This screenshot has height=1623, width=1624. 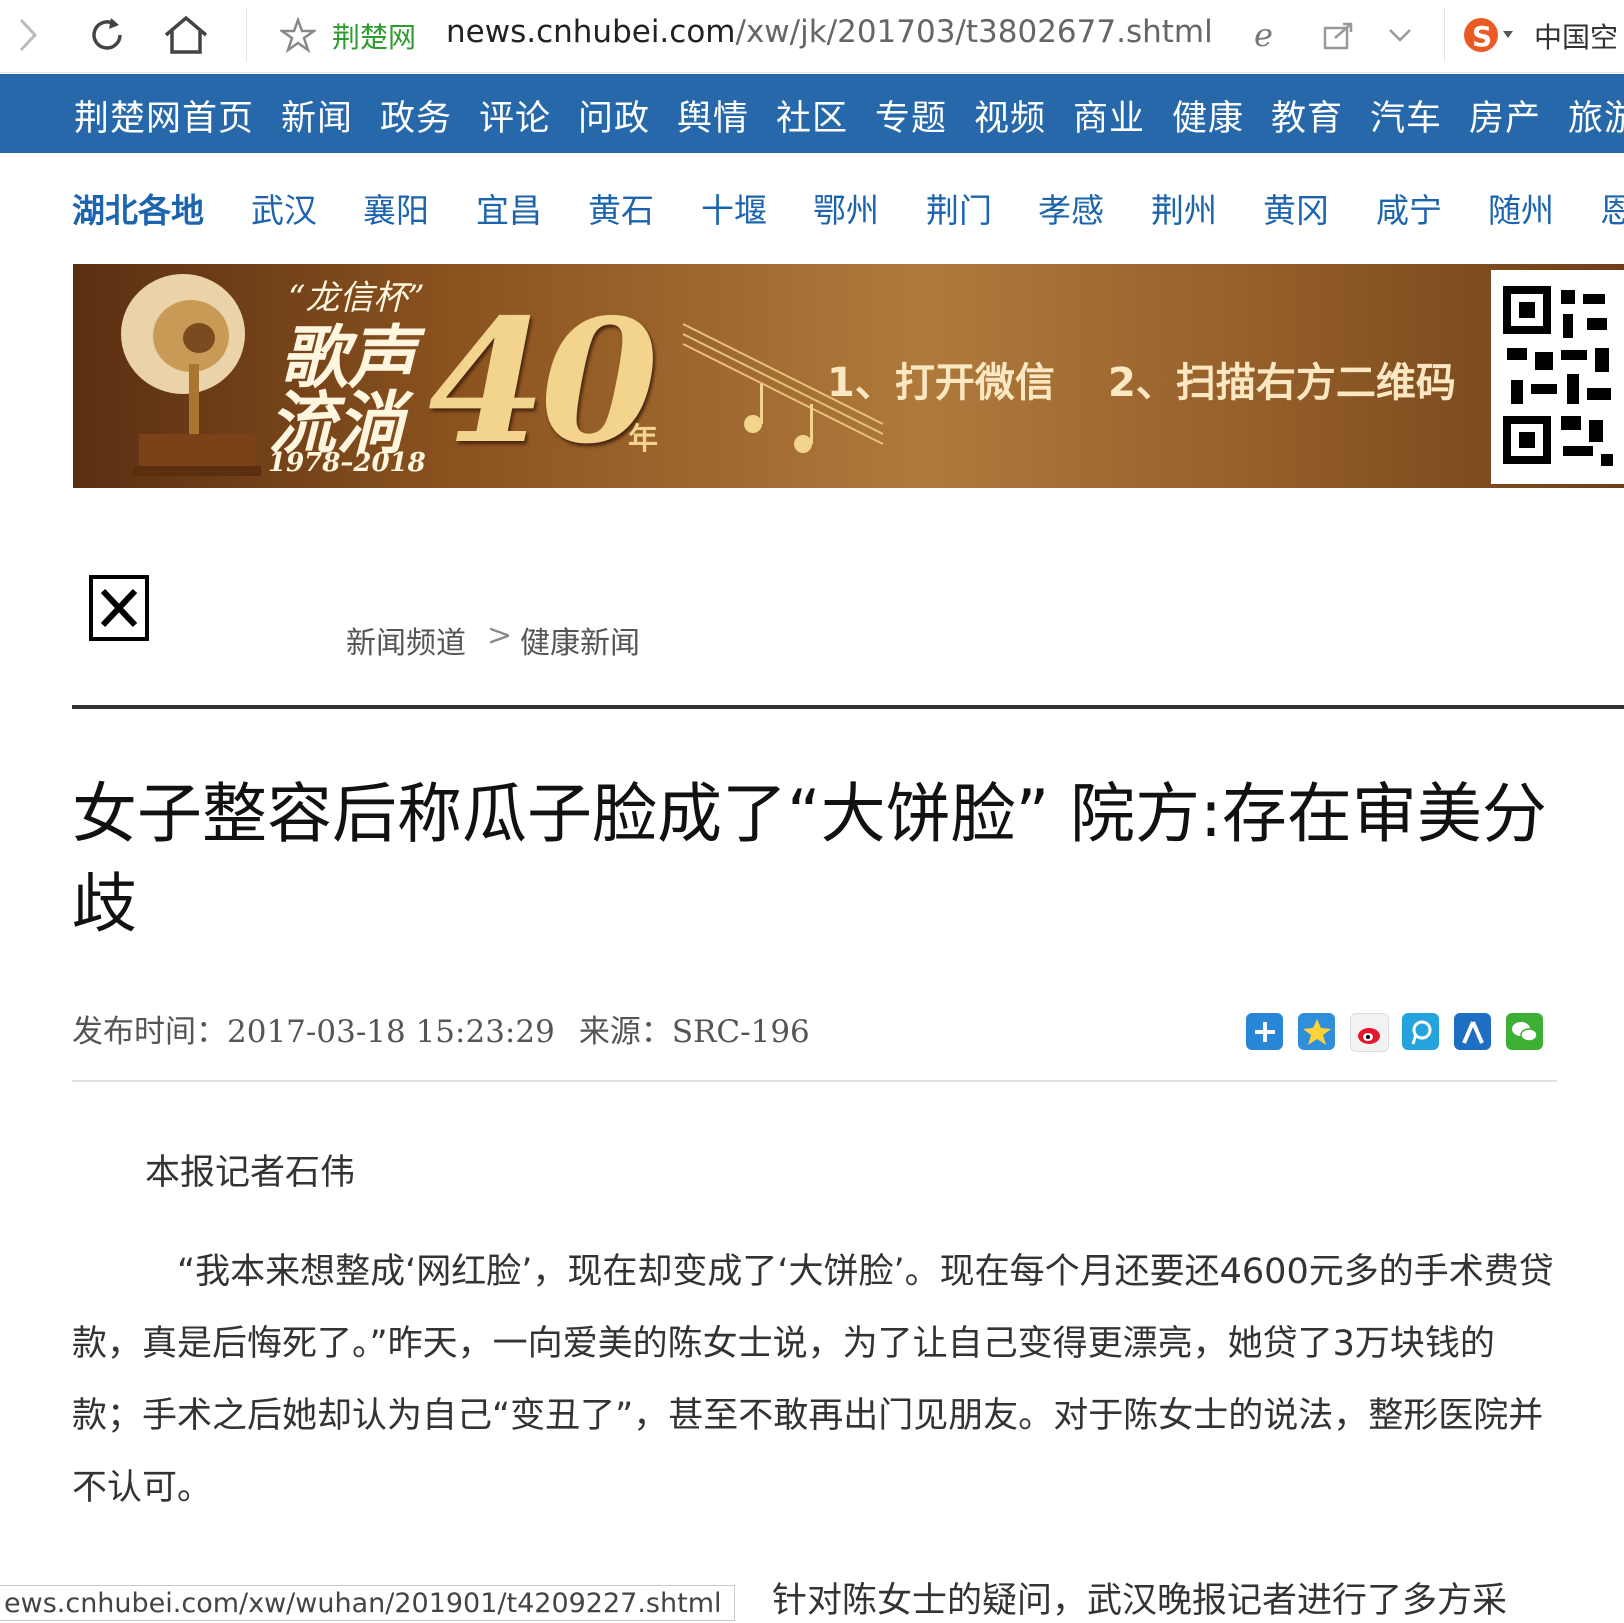 I want to click on publish-time: 2017-03-18 15:23:29, so click(x=391, y=1032).